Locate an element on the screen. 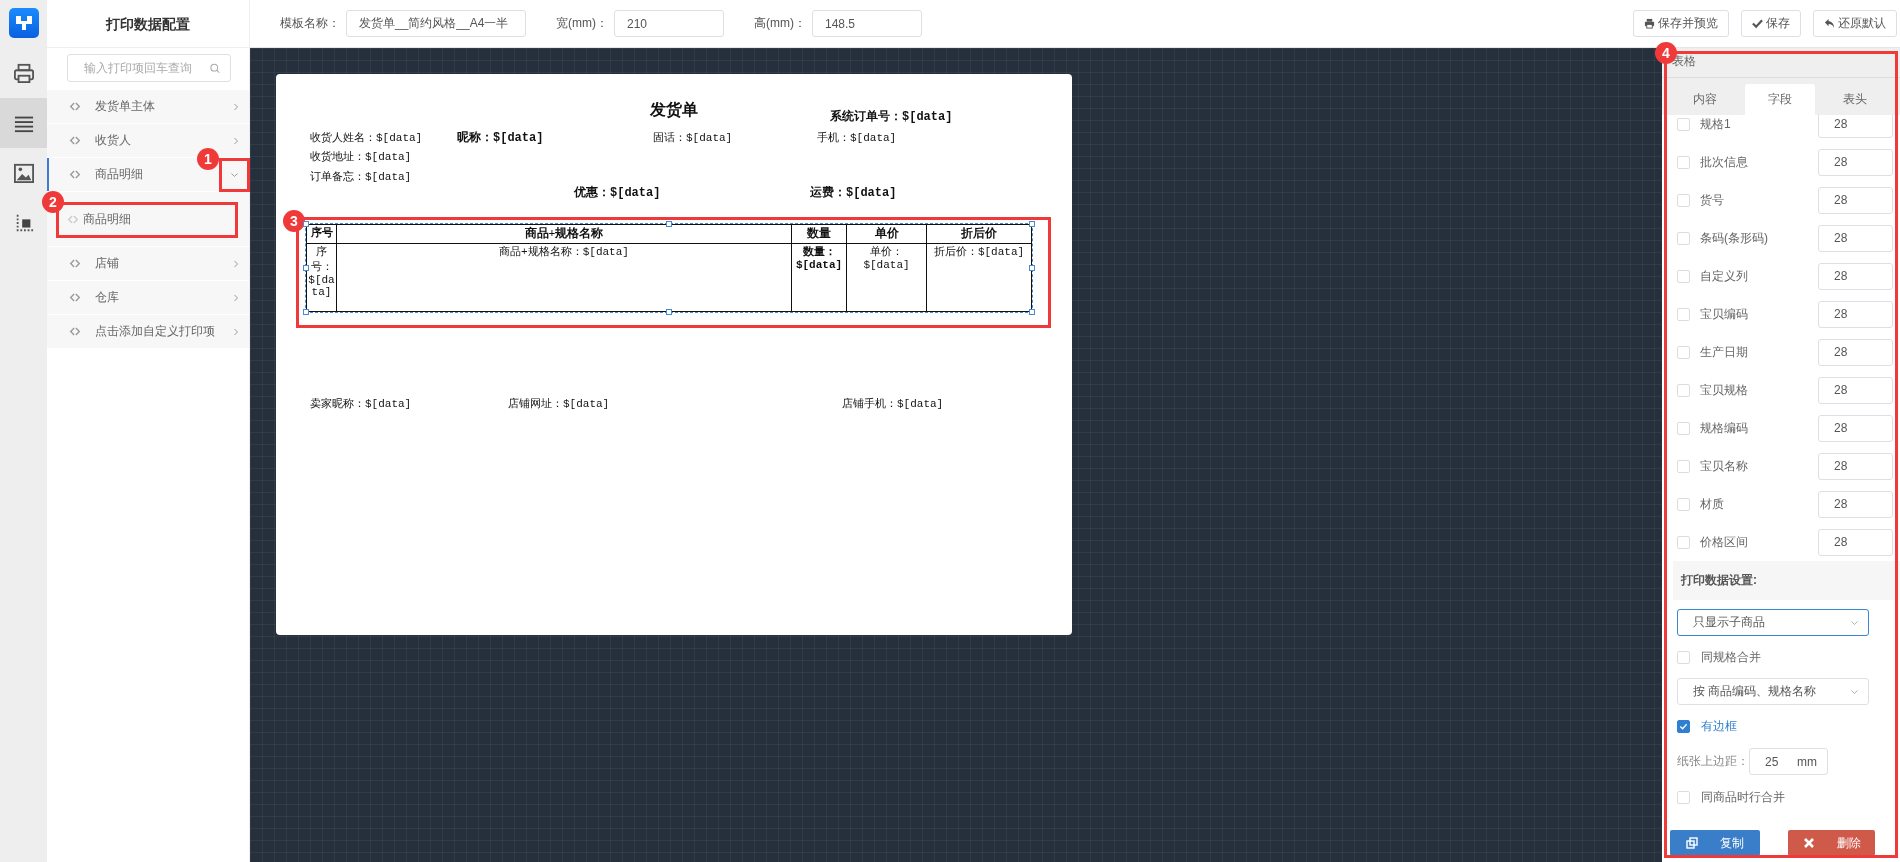  dropdown: 按 商品编码、规格名称 is located at coordinates (1773, 691).